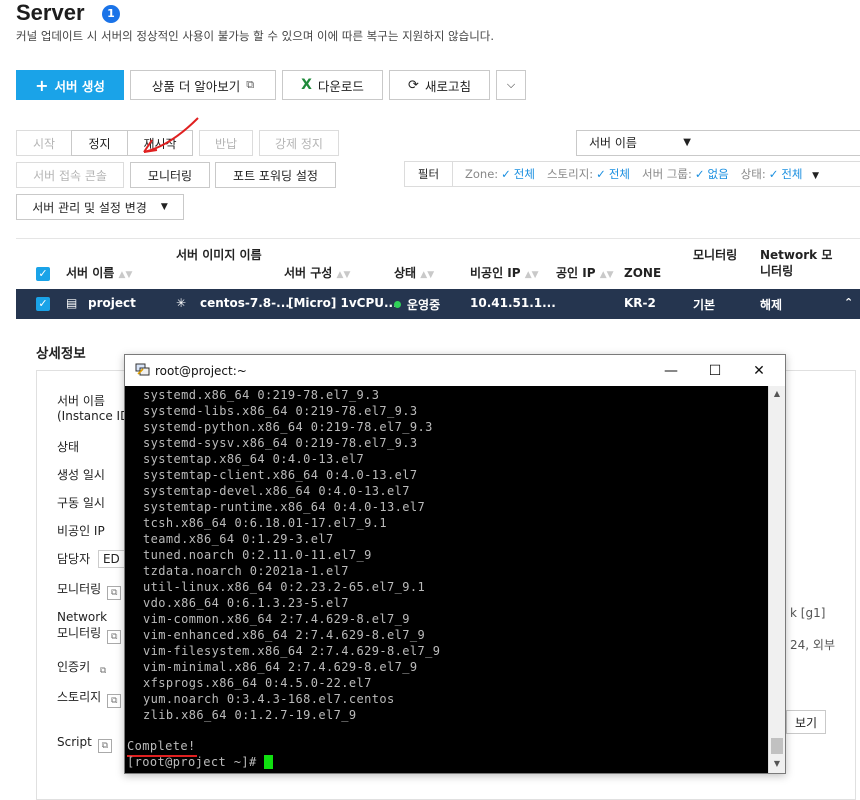  What do you see at coordinates (771, 305) in the screenshot?
I see `row-network: 해제` at bounding box center [771, 305].